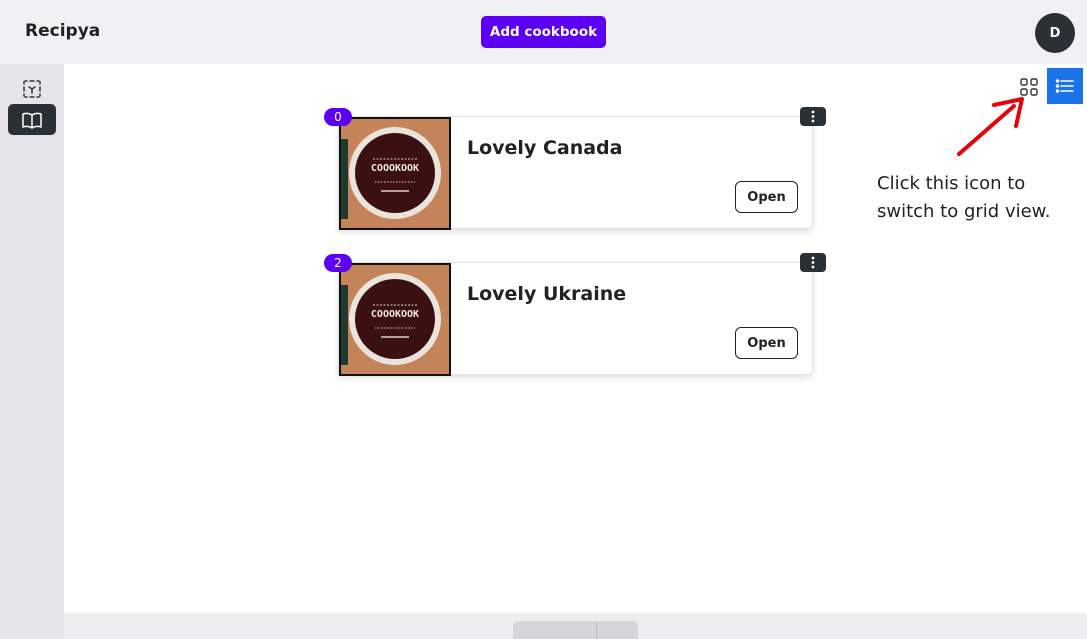 Image resolution: width=1087 pixels, height=639 pixels. Describe the element at coordinates (575, 630) in the screenshot. I see `bottom-tab-bar` at that location.